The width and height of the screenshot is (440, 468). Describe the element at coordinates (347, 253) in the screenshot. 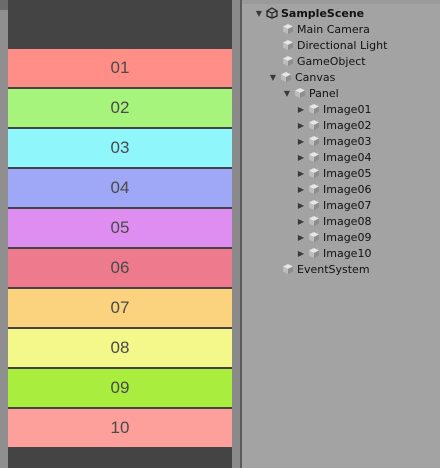

I see `node-label: Image10` at that location.